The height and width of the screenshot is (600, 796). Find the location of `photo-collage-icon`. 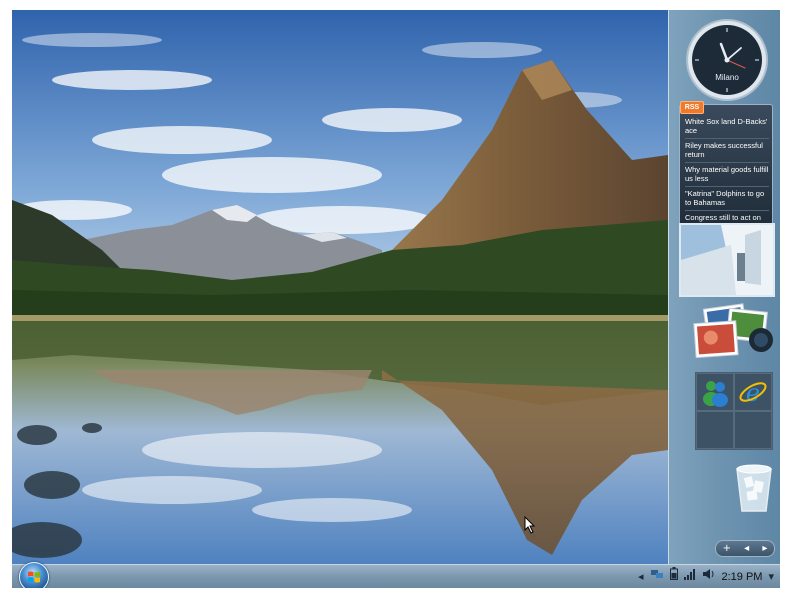

photo-collage-icon is located at coordinates (732, 334).